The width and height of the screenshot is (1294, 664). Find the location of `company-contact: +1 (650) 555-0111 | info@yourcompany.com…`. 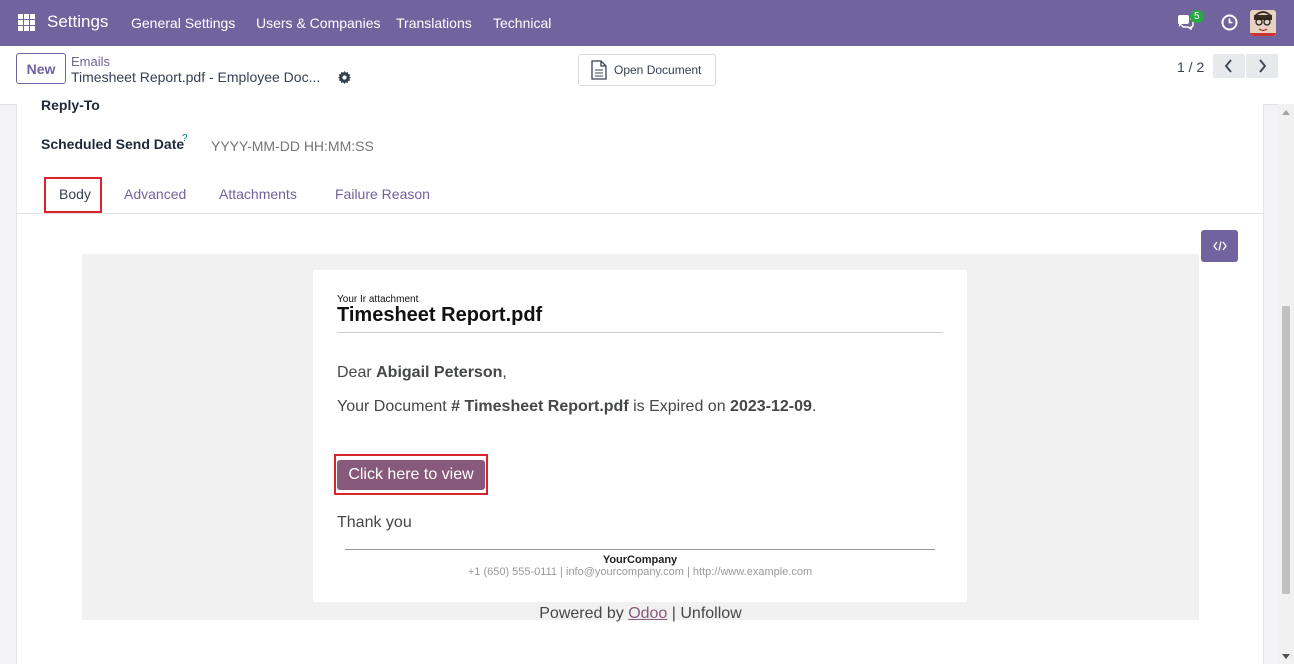

company-contact: +1 (650) 555-0111 | info@yourcompany.com… is located at coordinates (640, 572).